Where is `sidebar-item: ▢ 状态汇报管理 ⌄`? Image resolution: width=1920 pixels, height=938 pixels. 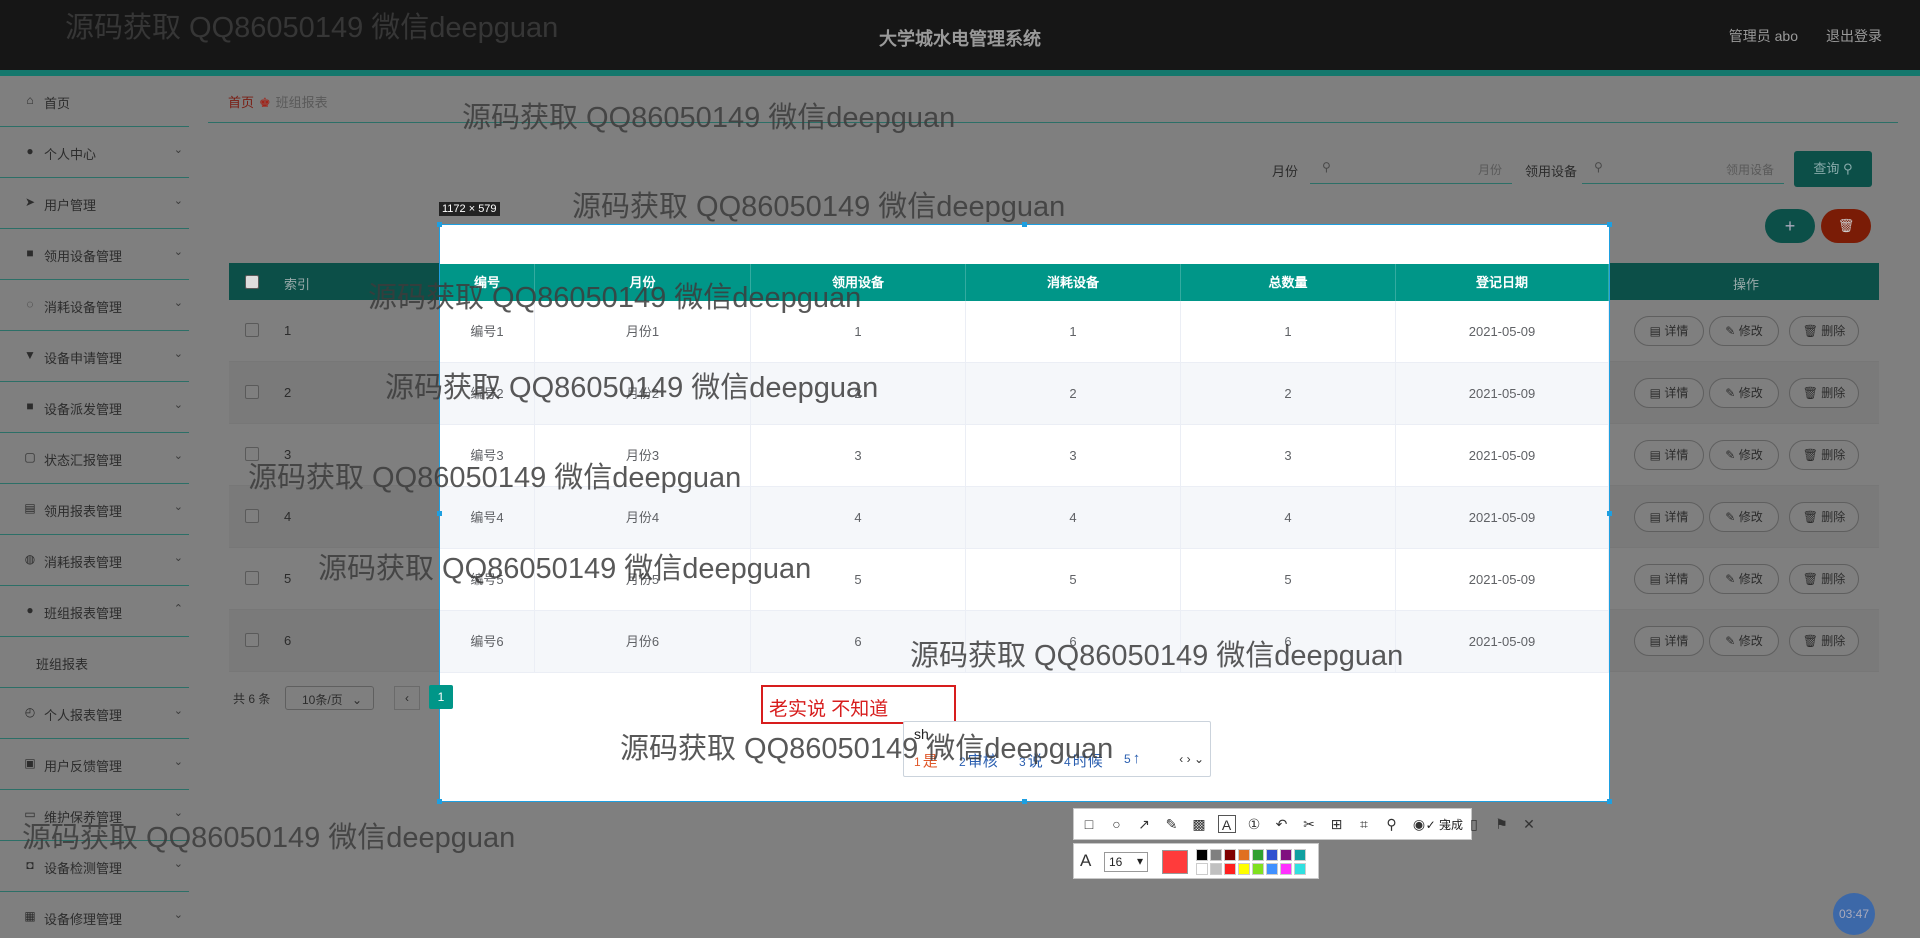 sidebar-item: ▢ 状态汇报管理 ⌄ is located at coordinates (94, 458).